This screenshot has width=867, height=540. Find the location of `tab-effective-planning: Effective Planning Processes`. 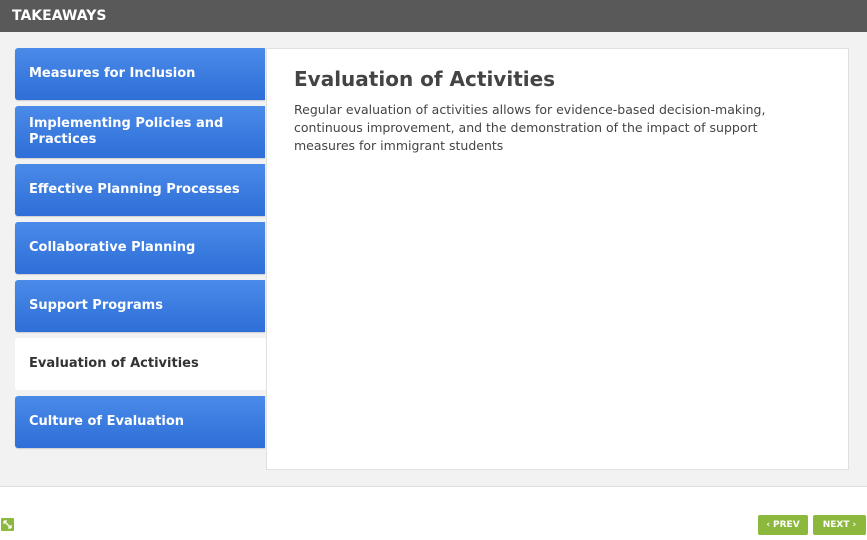

tab-effective-planning: Effective Planning Processes is located at coordinates (140, 190).